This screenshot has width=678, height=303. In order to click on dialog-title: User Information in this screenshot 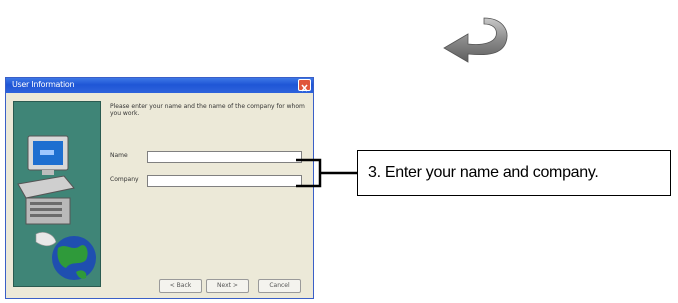, I will do `click(43, 84)`.